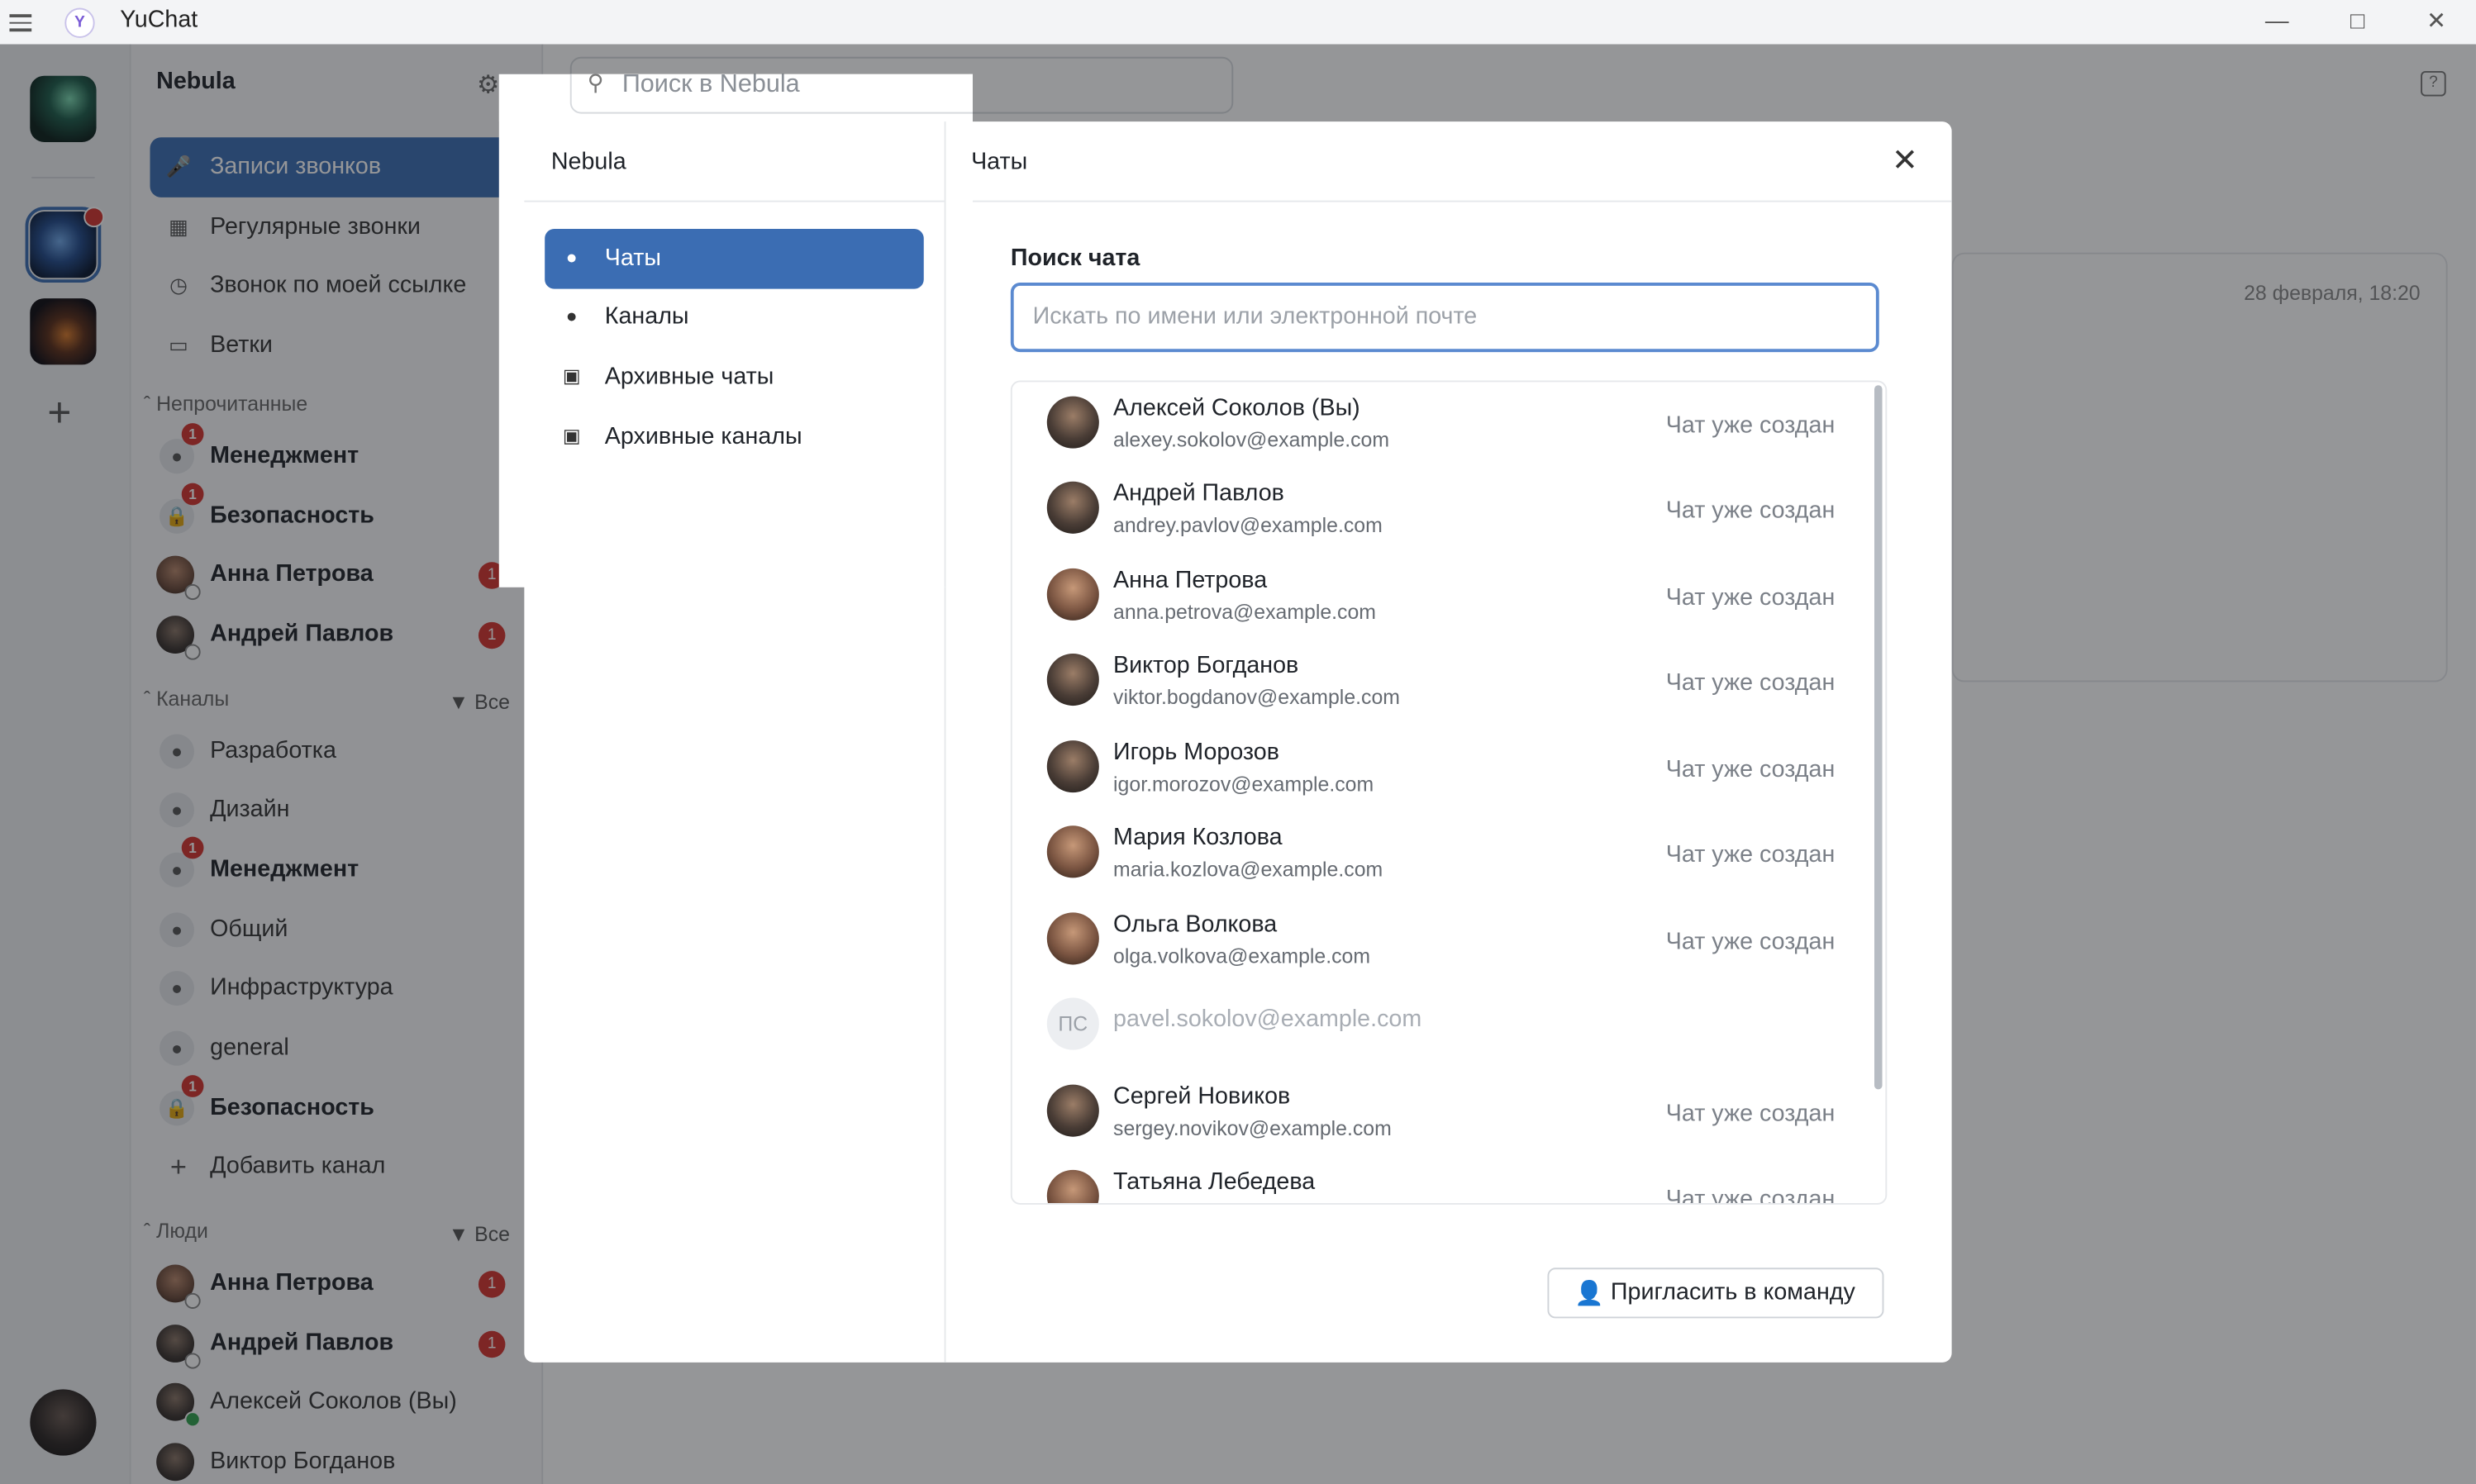  What do you see at coordinates (1733, 1292) in the screenshot?
I see `invite-button-label: Пригласить в команду` at bounding box center [1733, 1292].